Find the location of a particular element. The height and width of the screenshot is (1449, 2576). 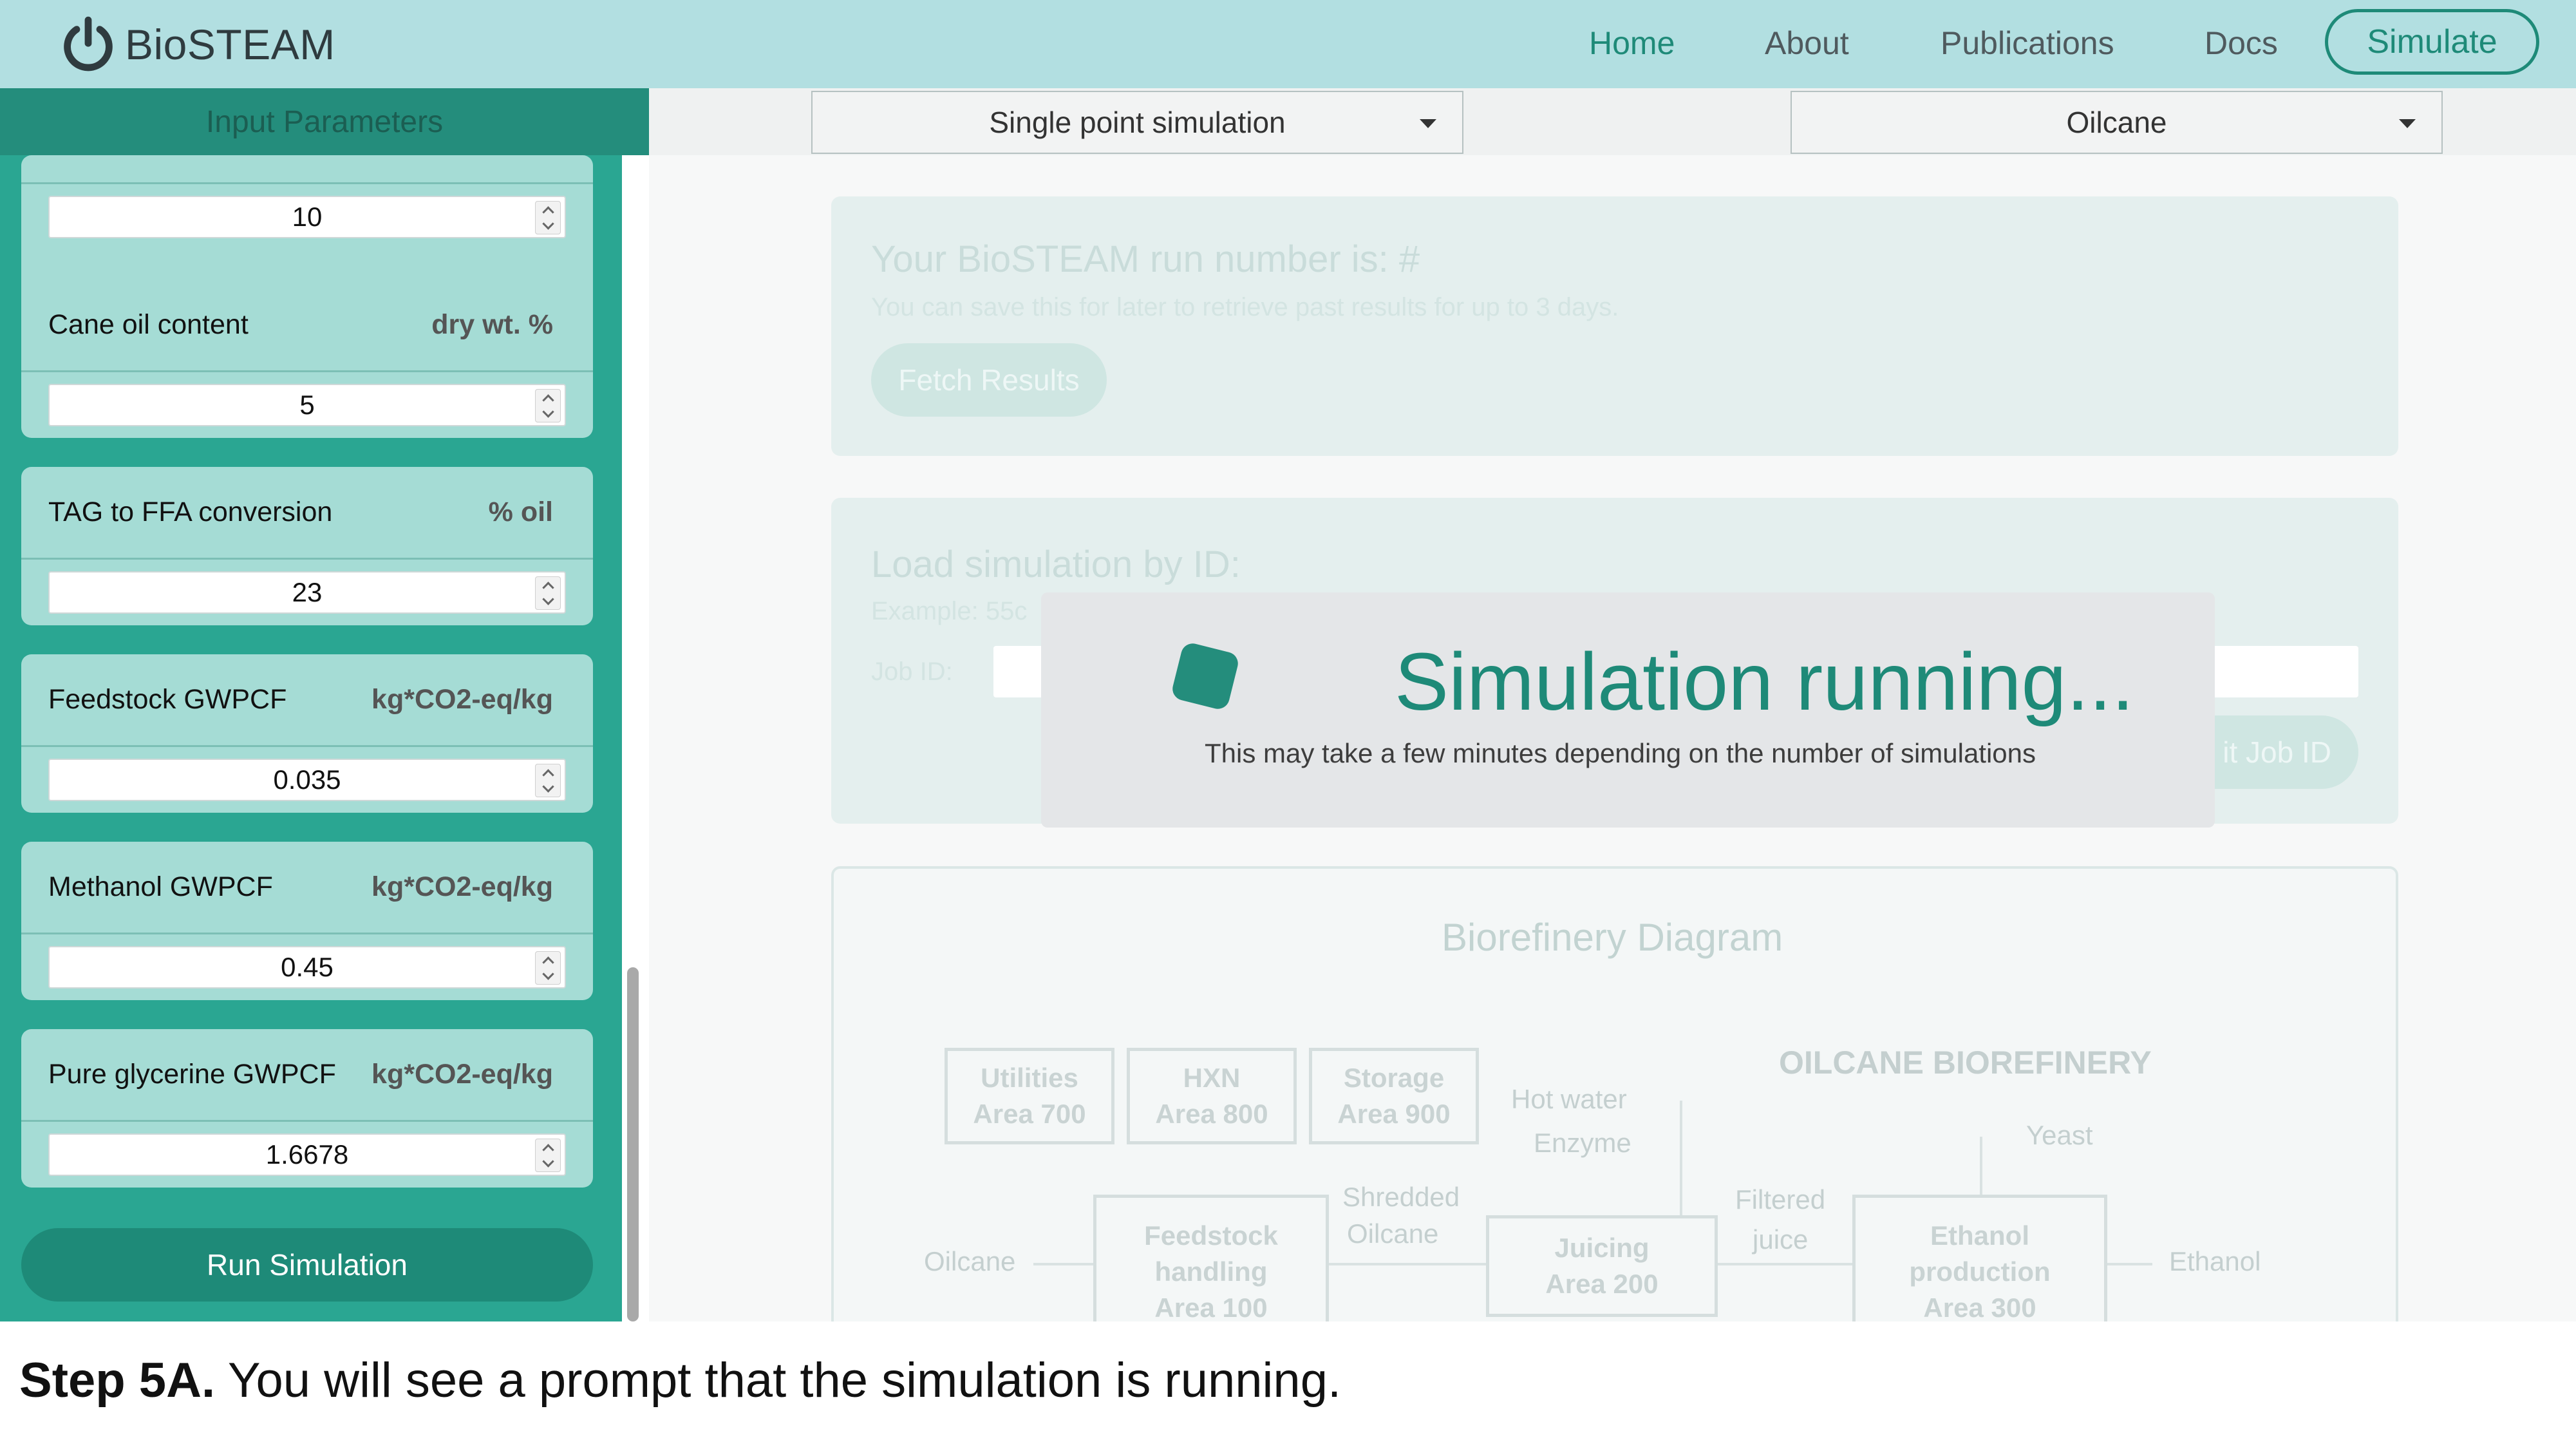

nav-link-about: About is located at coordinates (1807, 43).